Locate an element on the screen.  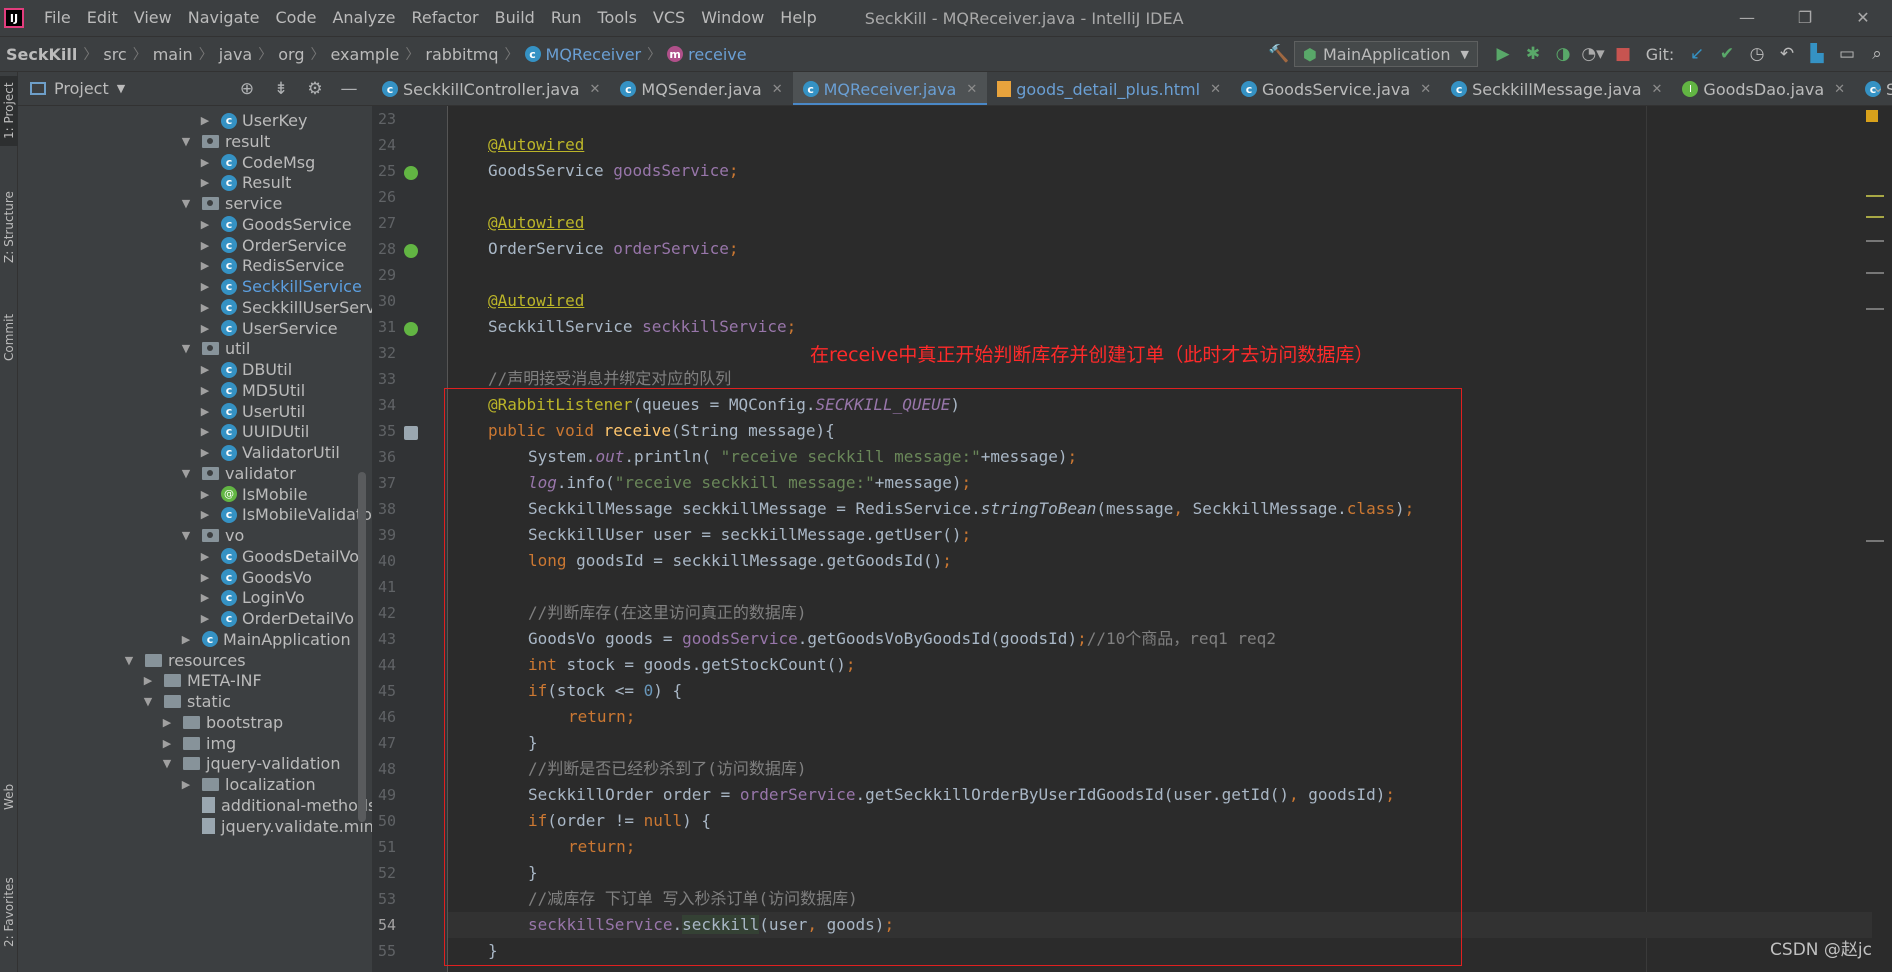
editor-tab: c SeckkillController.java ✕ is located at coordinates (491, 88).